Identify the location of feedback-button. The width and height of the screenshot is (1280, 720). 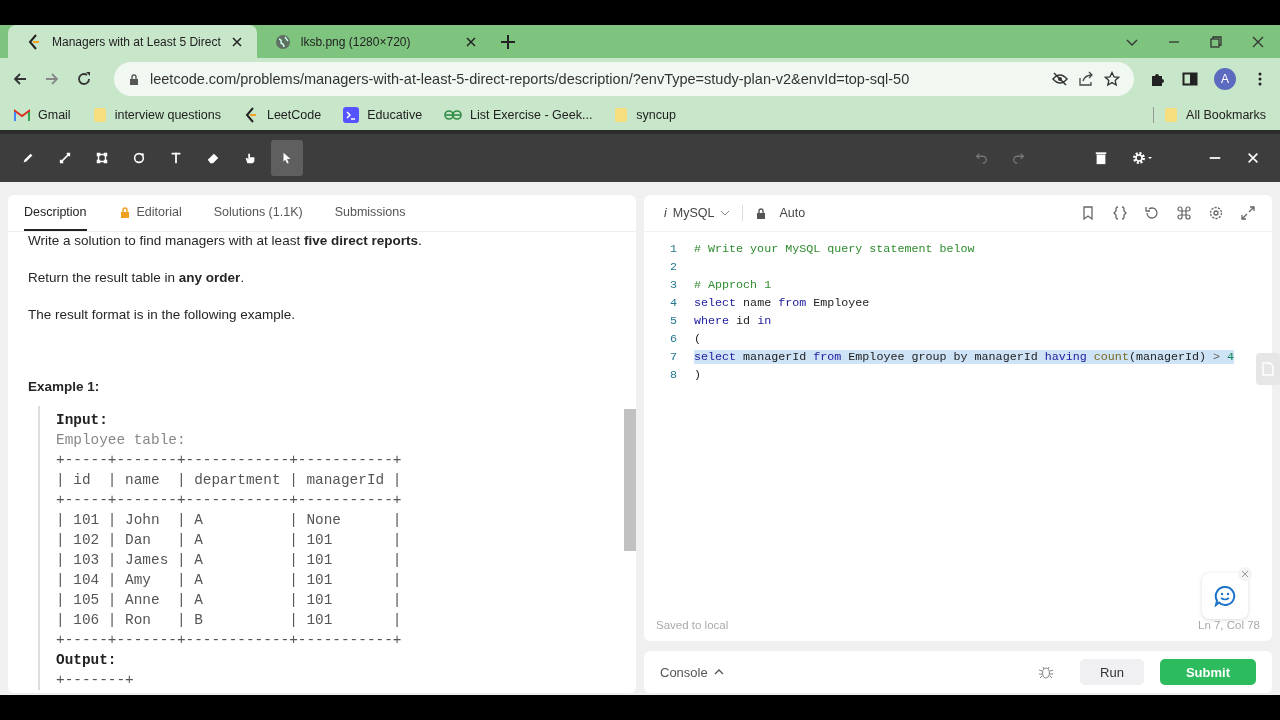
(1225, 596).